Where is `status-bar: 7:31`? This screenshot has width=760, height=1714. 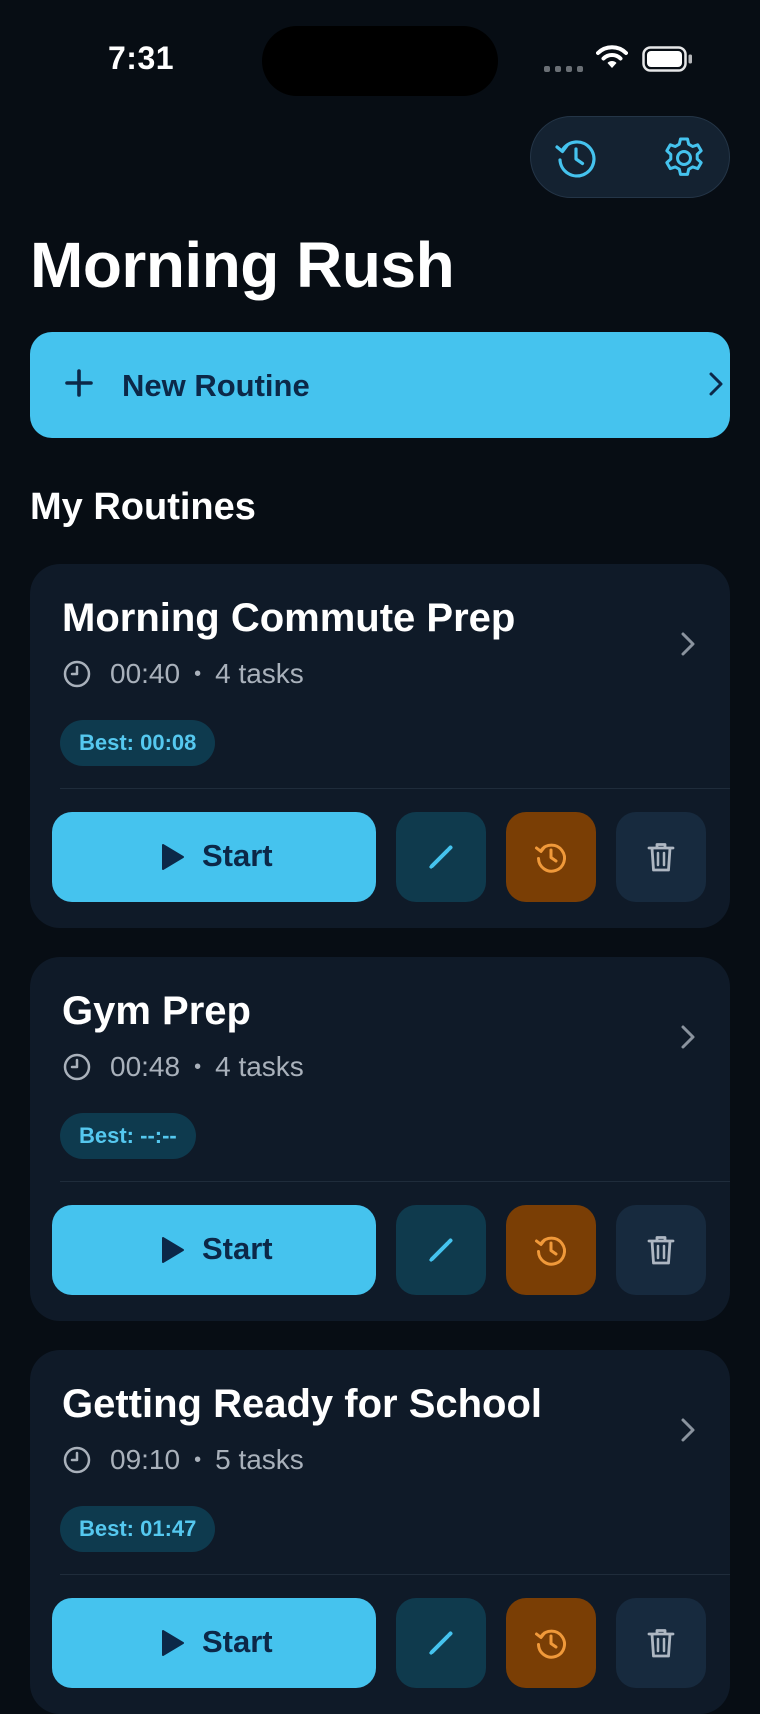 status-bar: 7:31 is located at coordinates (380, 55).